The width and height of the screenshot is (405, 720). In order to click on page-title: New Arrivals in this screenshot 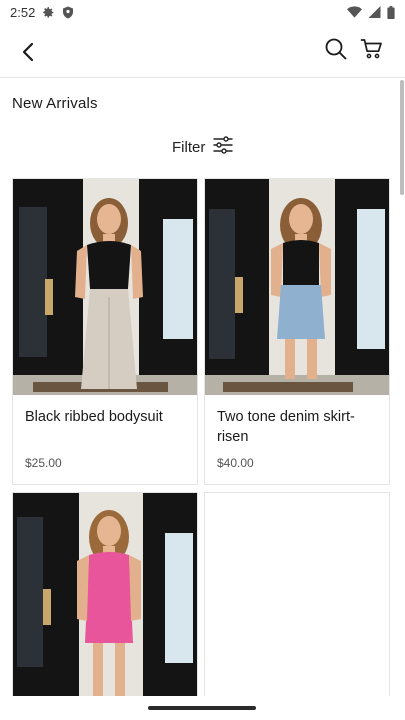, I will do `click(55, 103)`.